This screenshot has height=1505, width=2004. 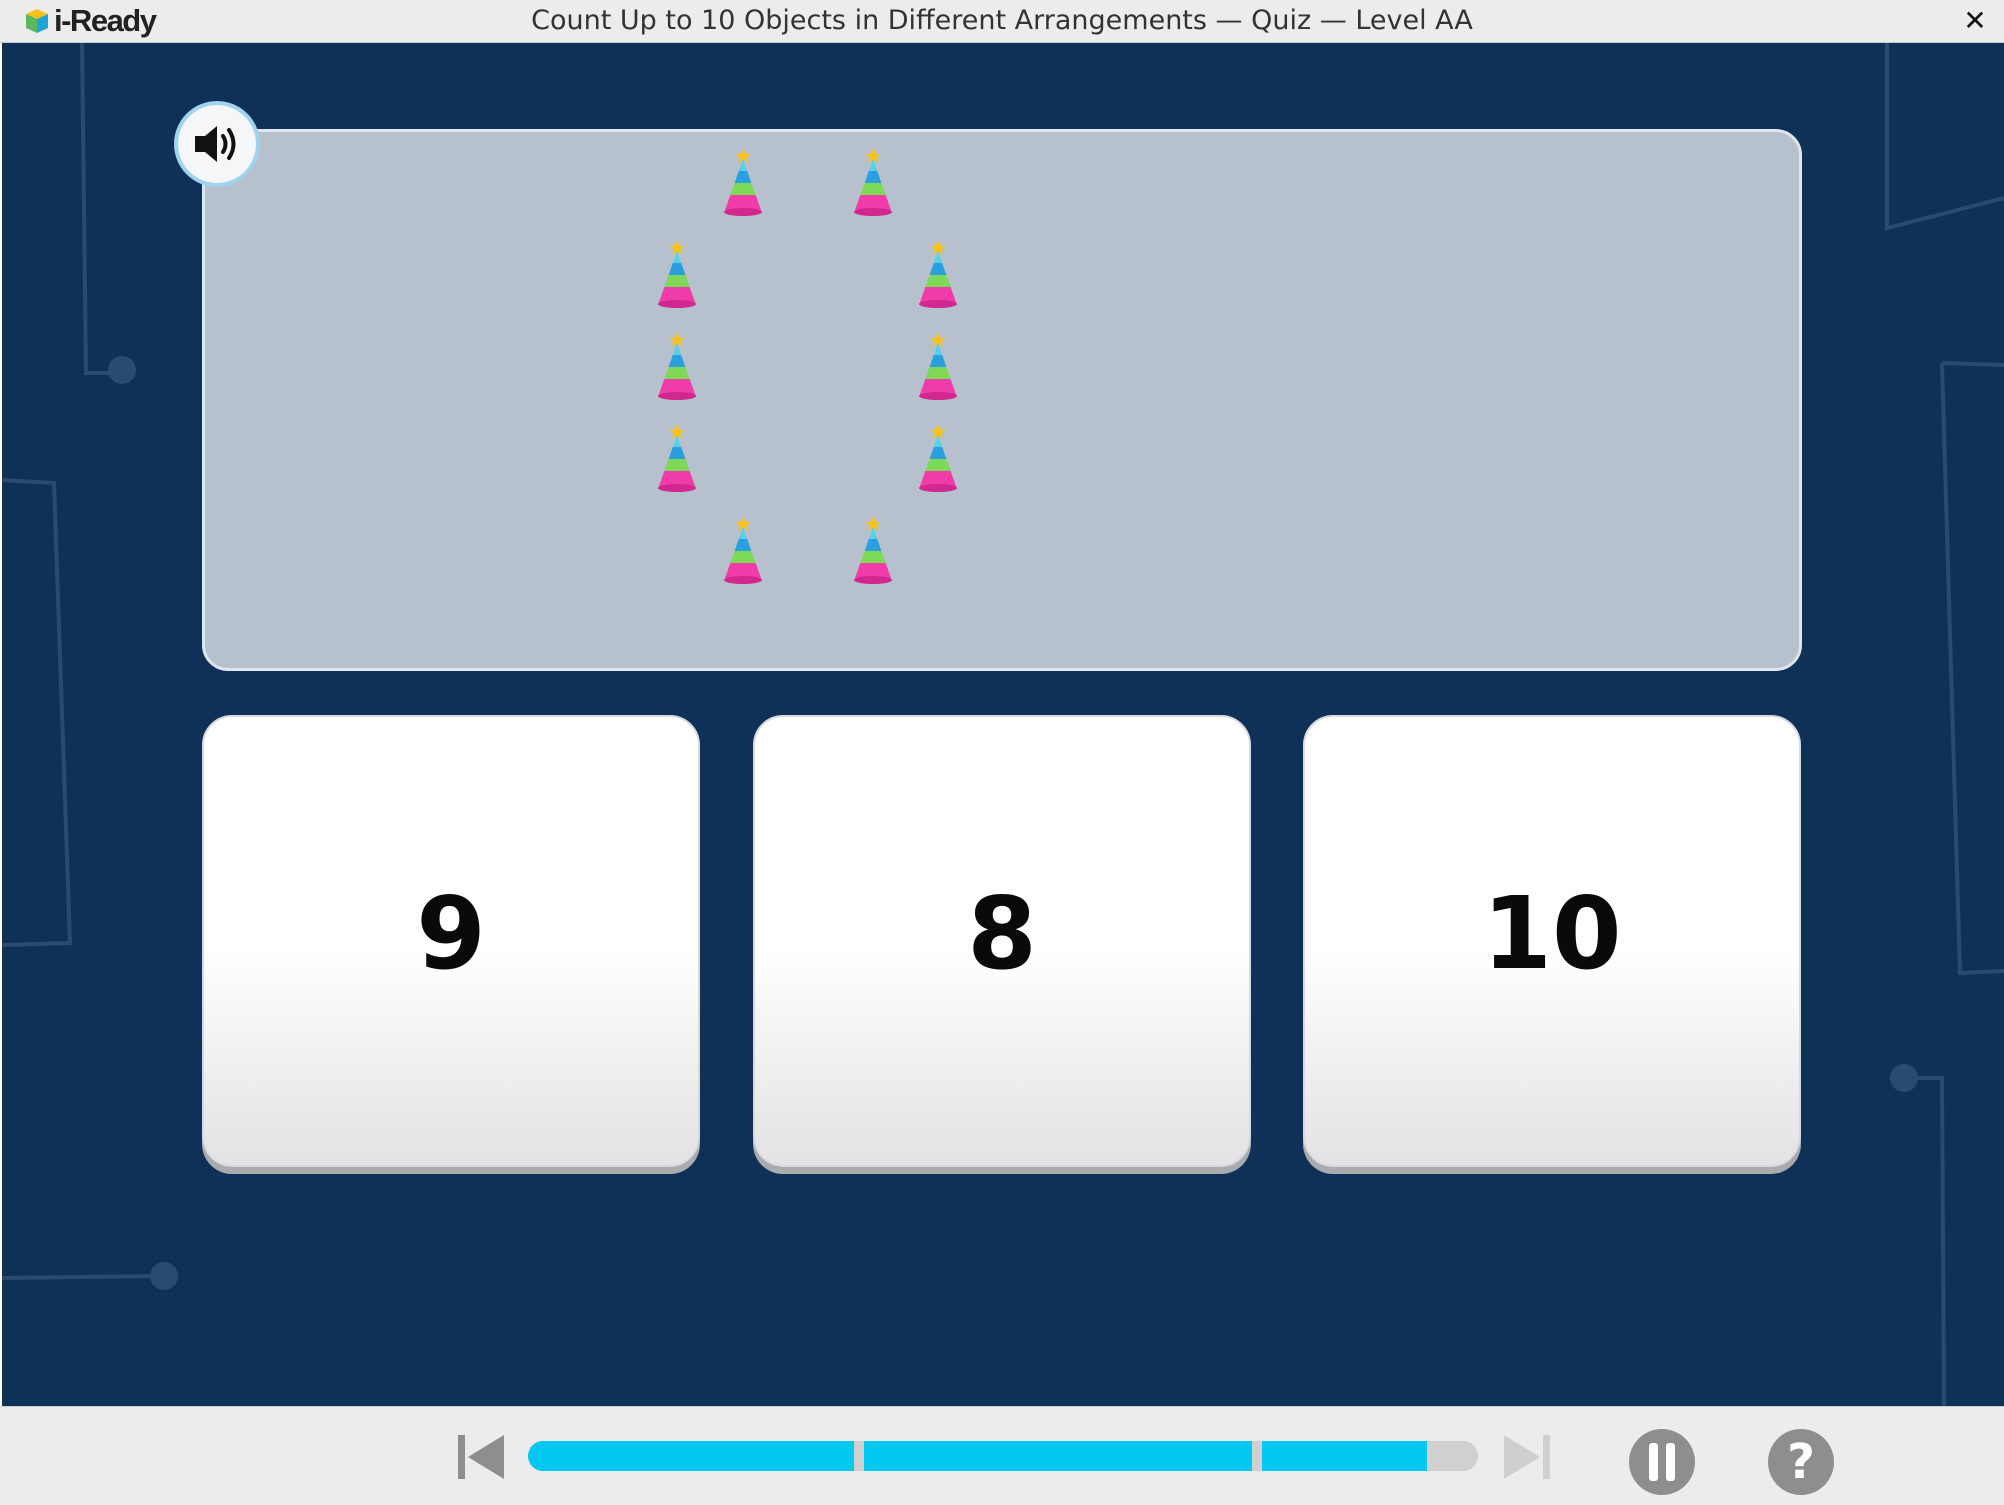 What do you see at coordinates (1552, 933) in the screenshot?
I see `answer-label: 10` at bounding box center [1552, 933].